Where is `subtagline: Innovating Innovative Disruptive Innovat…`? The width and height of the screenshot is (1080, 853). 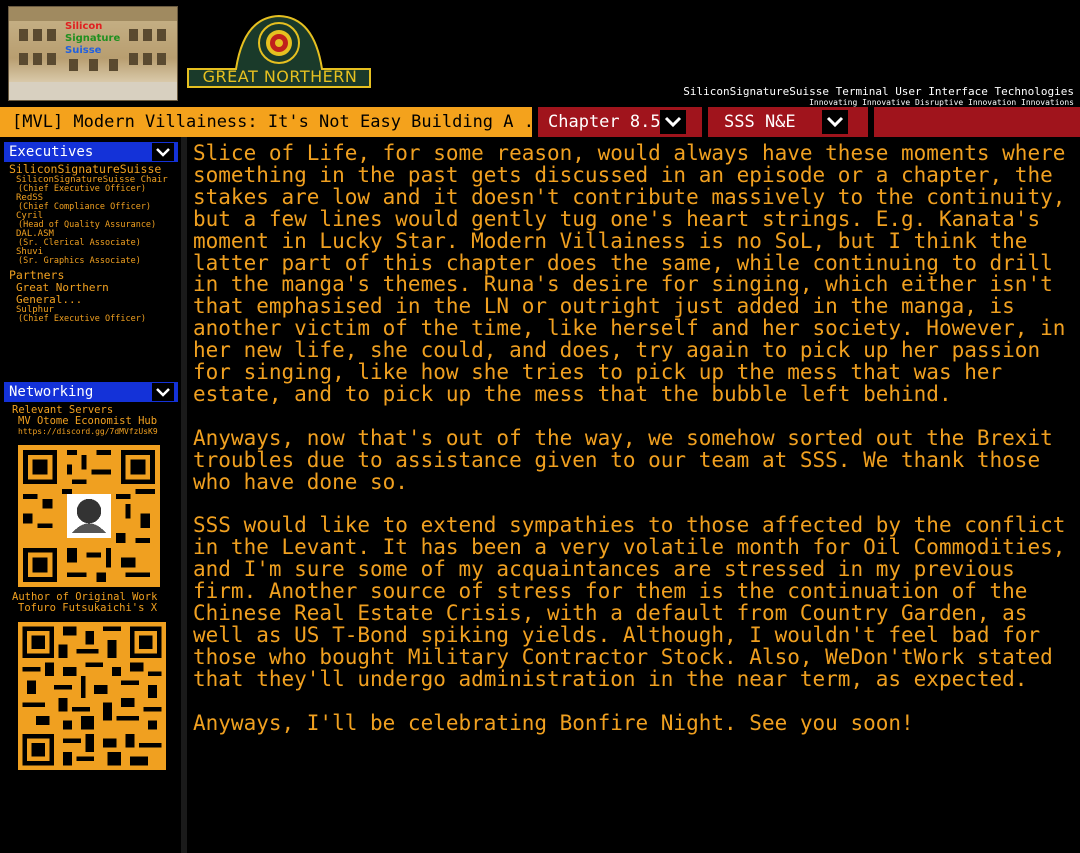 subtagline: Innovating Innovative Disruptive Innovat… is located at coordinates (941, 102).